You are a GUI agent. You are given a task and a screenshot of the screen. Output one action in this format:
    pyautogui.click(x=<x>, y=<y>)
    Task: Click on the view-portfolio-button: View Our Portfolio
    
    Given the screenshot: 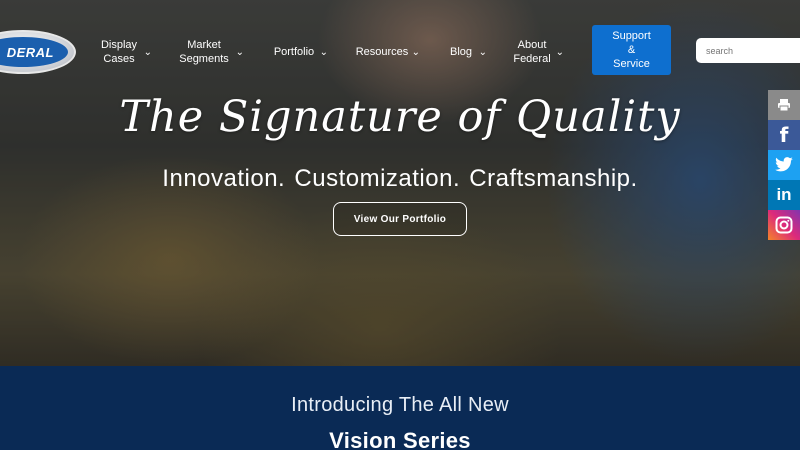 What is the action you would take?
    pyautogui.click(x=400, y=219)
    